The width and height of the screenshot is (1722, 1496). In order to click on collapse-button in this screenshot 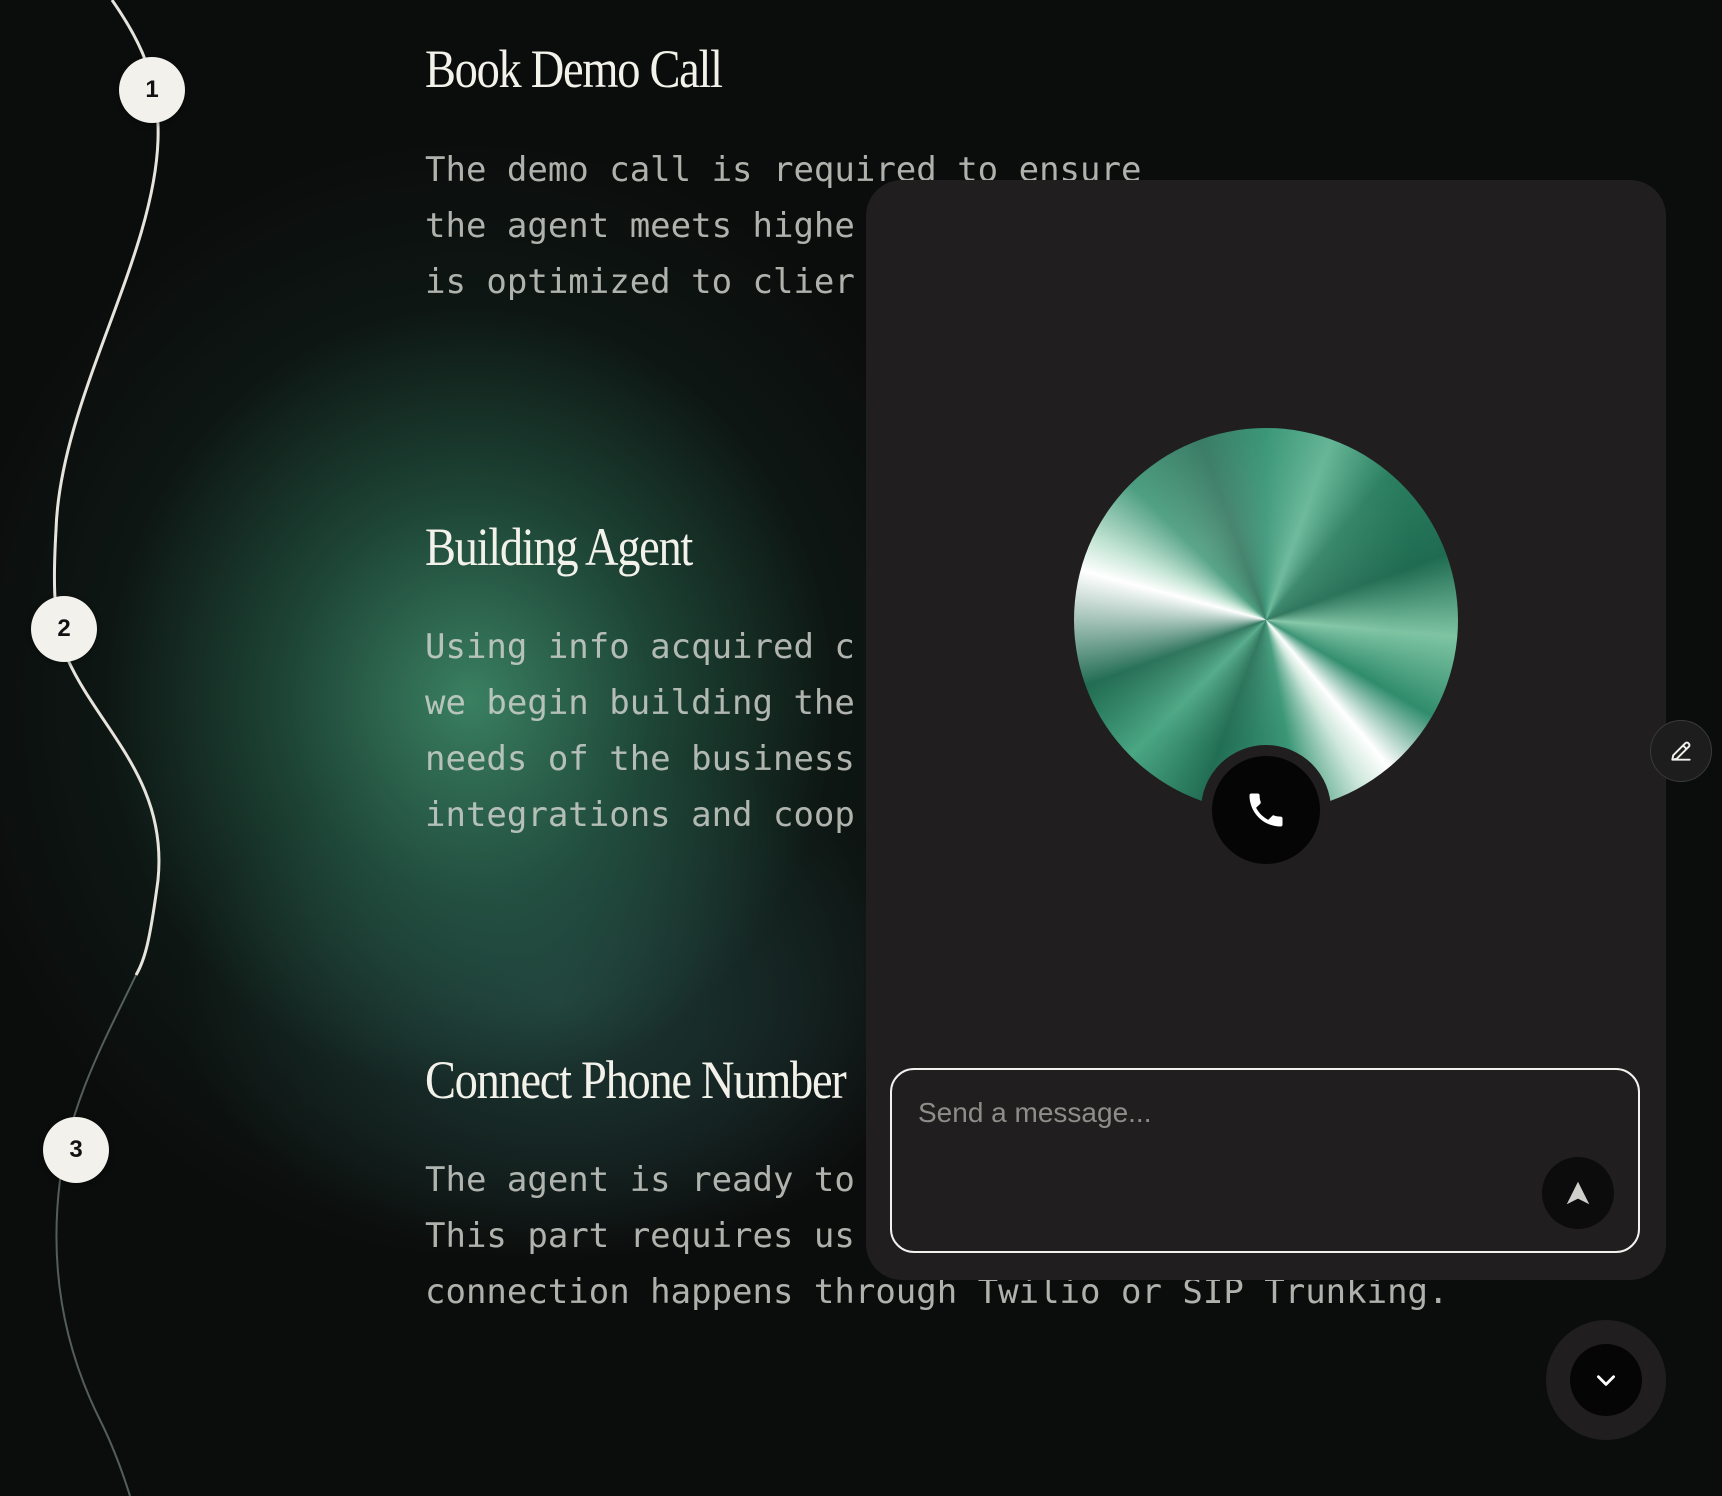, I will do `click(1606, 1380)`.